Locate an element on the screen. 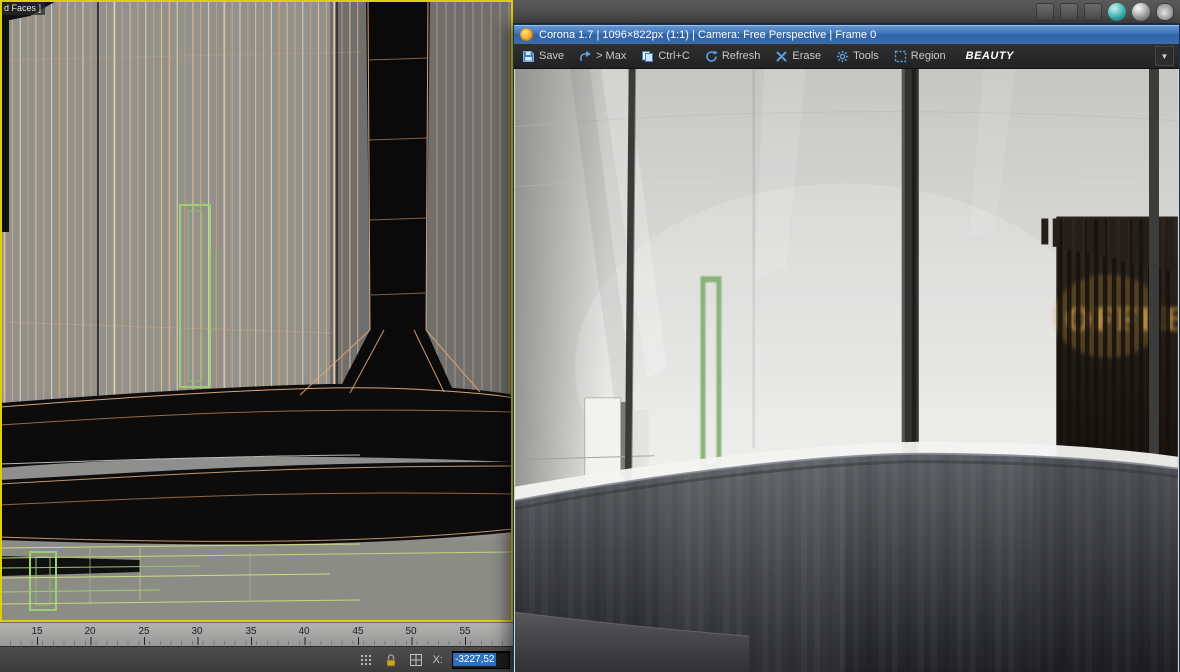 The width and height of the screenshot is (1180, 672). copy-icon is located at coordinates (648, 56).